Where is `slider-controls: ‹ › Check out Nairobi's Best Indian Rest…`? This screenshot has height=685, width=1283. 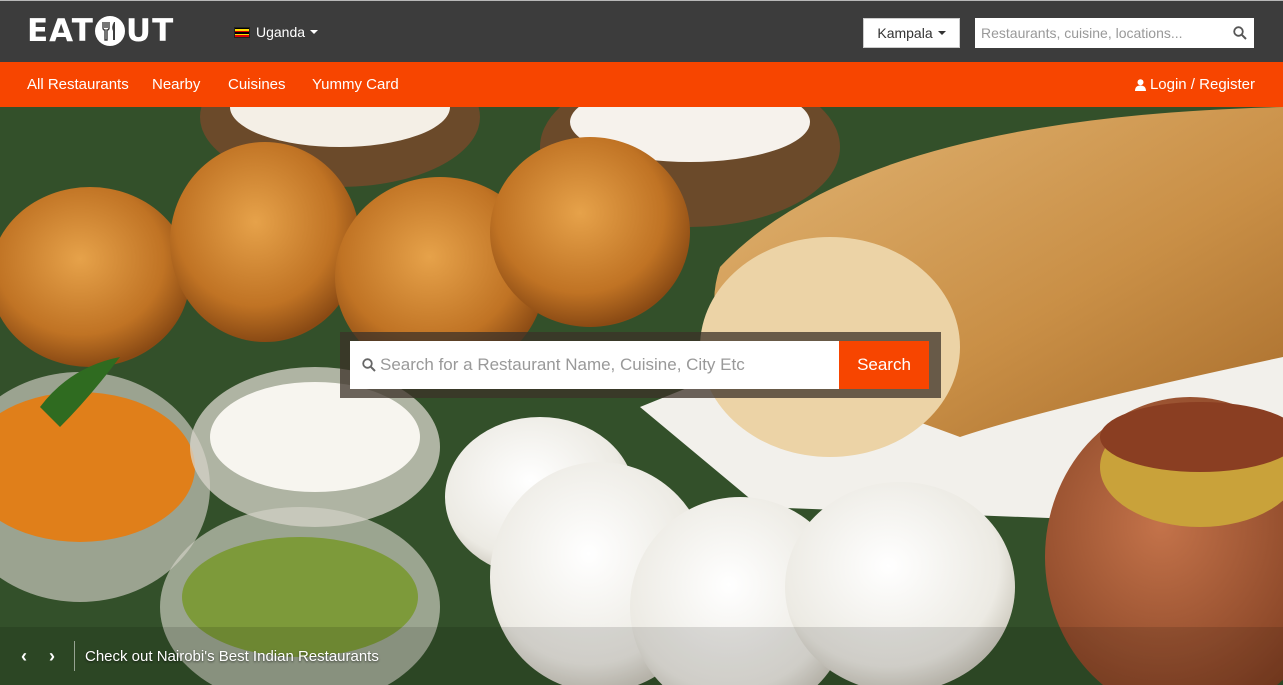 slider-controls: ‹ › Check out Nairobi's Best Indian Rest… is located at coordinates (189, 656).